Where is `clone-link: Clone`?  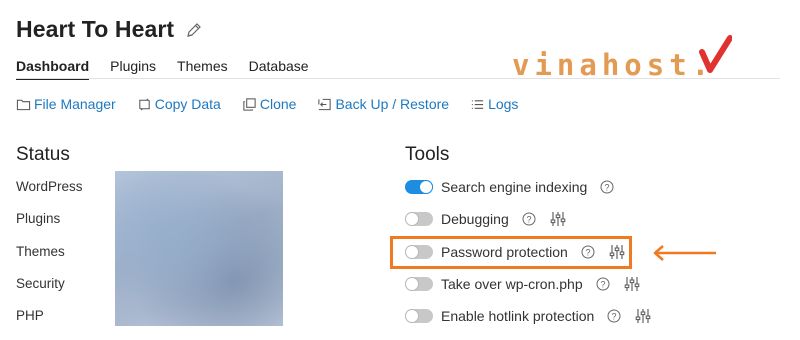 clone-link: Clone is located at coordinates (269, 104).